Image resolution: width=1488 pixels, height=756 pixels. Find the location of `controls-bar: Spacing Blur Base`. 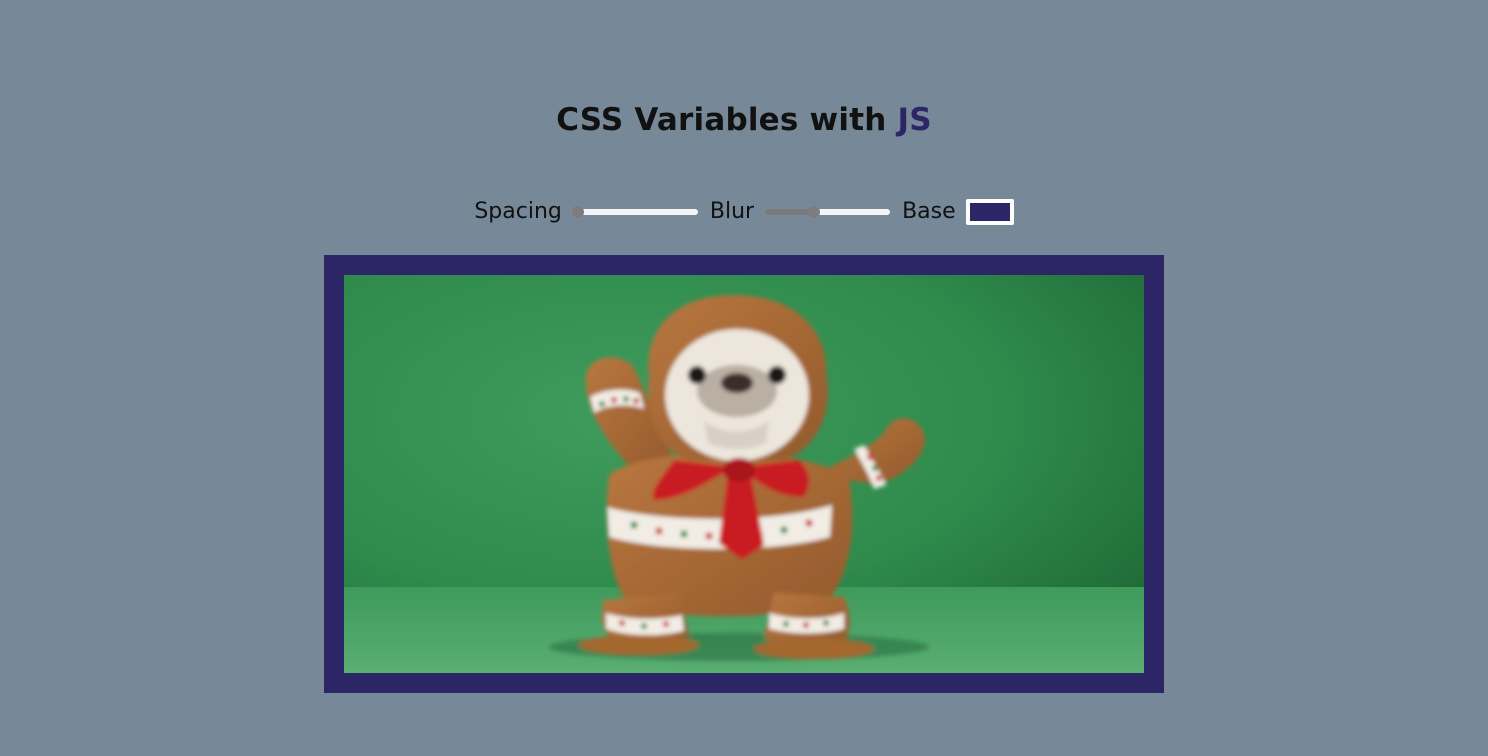

controls-bar: Spacing Blur Base is located at coordinates (744, 212).